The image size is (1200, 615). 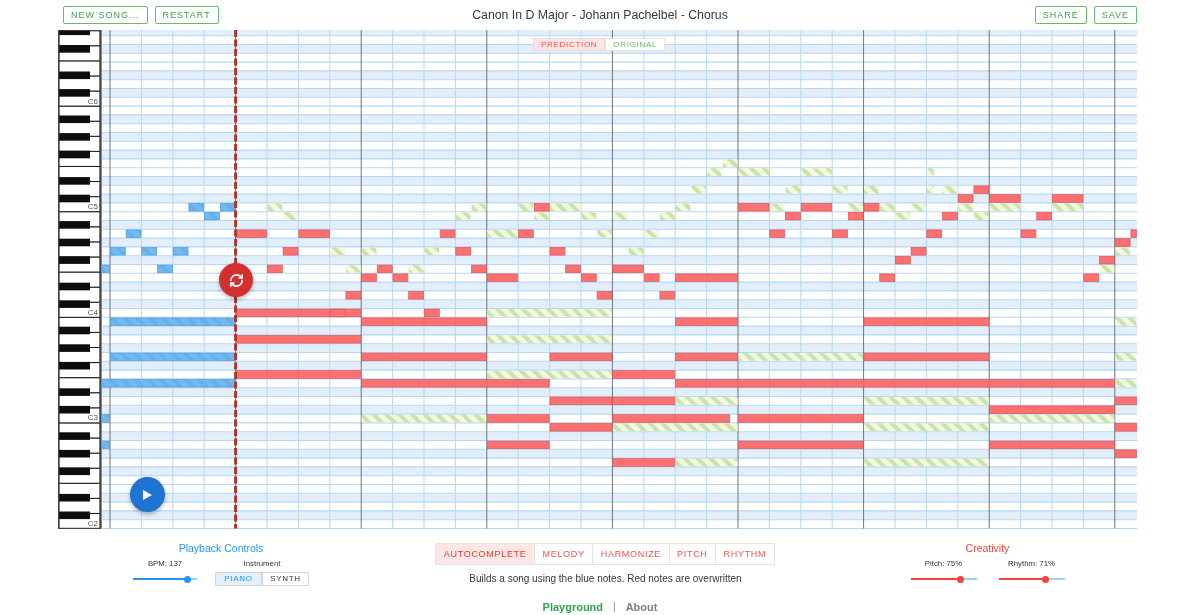 What do you see at coordinates (573, 606) in the screenshot?
I see `nav-link: Playground` at bounding box center [573, 606].